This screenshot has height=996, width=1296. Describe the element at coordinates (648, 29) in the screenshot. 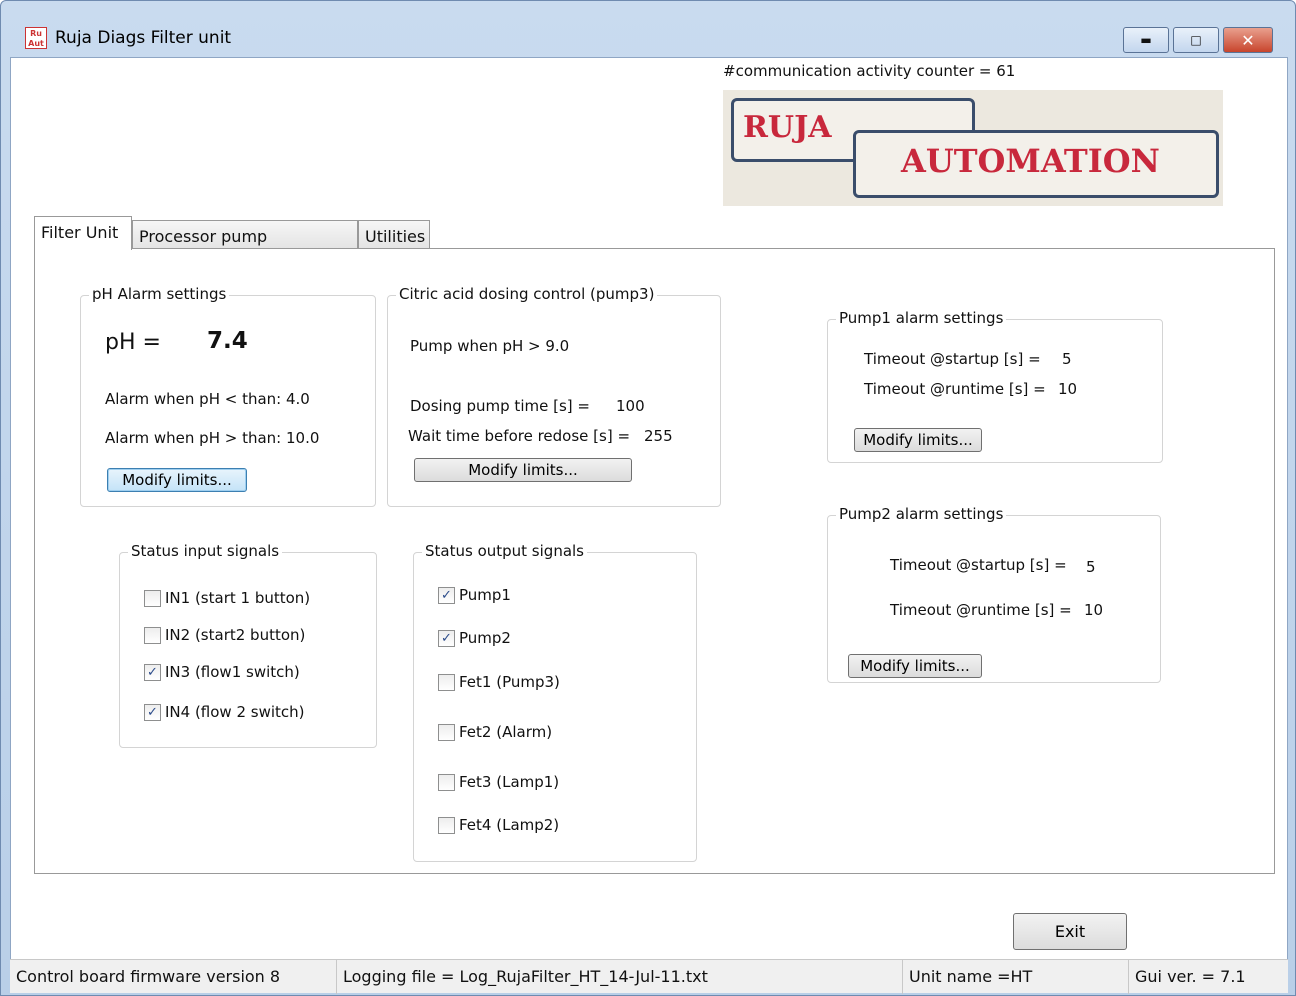

I see `title-bar: Ru Aut Ruja Diags Filter unit ▬ □ ✕` at that location.